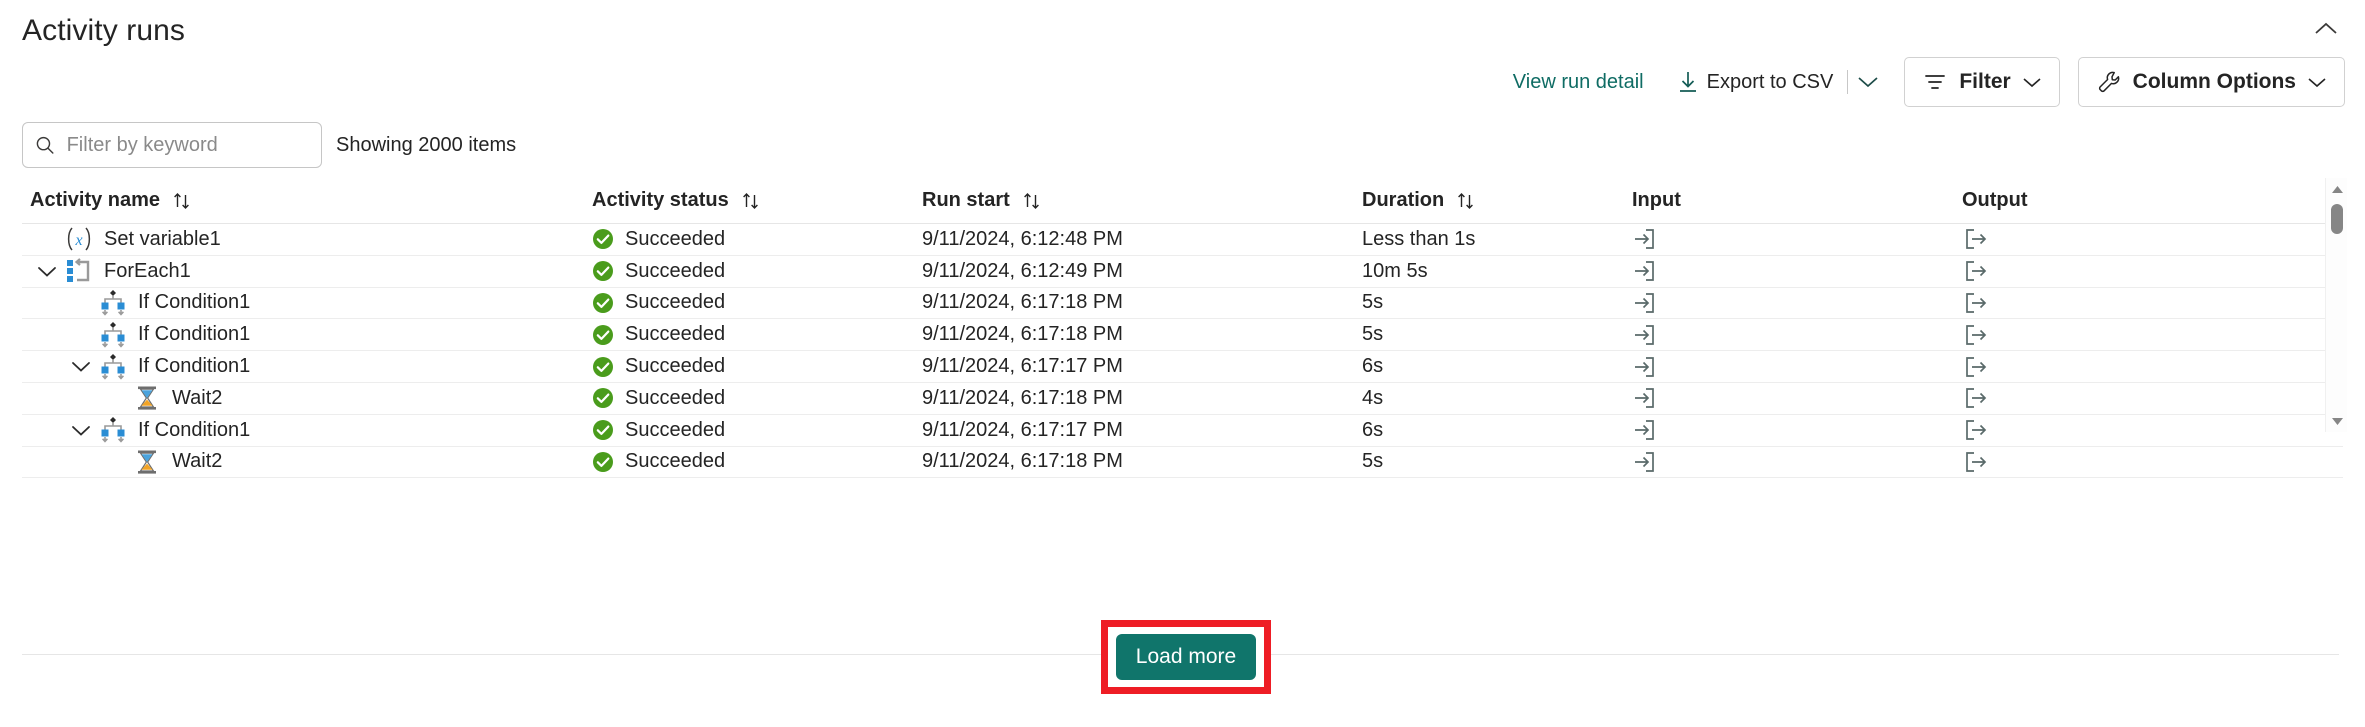 This screenshot has width=2365, height=727. What do you see at coordinates (1031, 200) in the screenshot?
I see `sort-arrows-icon` at bounding box center [1031, 200].